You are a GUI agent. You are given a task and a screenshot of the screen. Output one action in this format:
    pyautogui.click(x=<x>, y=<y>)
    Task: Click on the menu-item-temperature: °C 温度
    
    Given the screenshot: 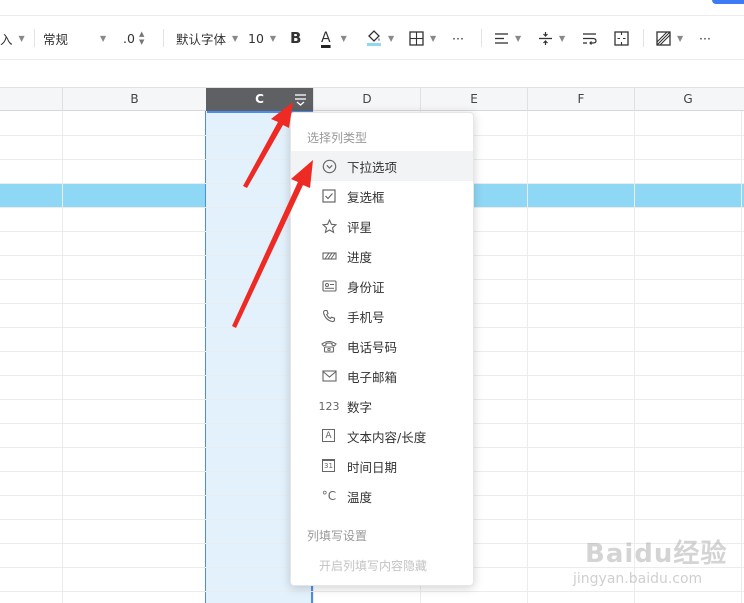 What is the action you would take?
    pyautogui.click(x=382, y=496)
    